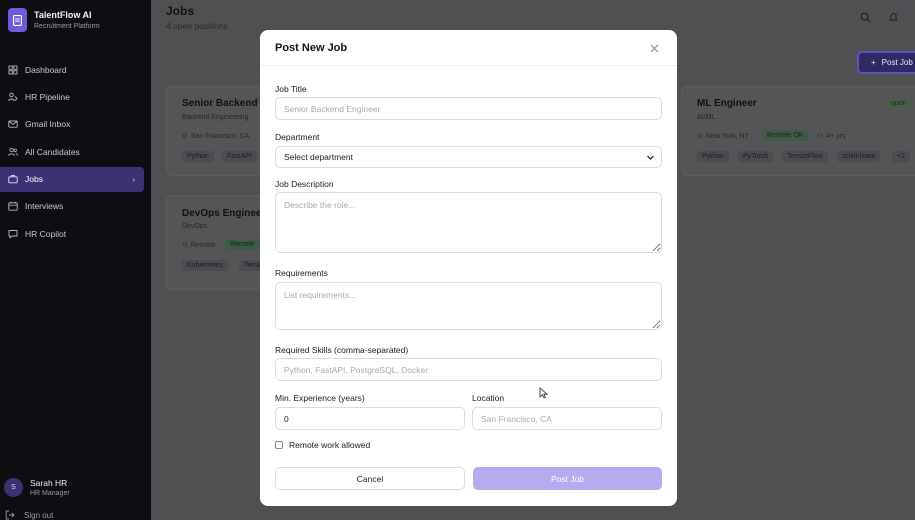  Describe the element at coordinates (567, 418) in the screenshot. I see `location-input` at that location.